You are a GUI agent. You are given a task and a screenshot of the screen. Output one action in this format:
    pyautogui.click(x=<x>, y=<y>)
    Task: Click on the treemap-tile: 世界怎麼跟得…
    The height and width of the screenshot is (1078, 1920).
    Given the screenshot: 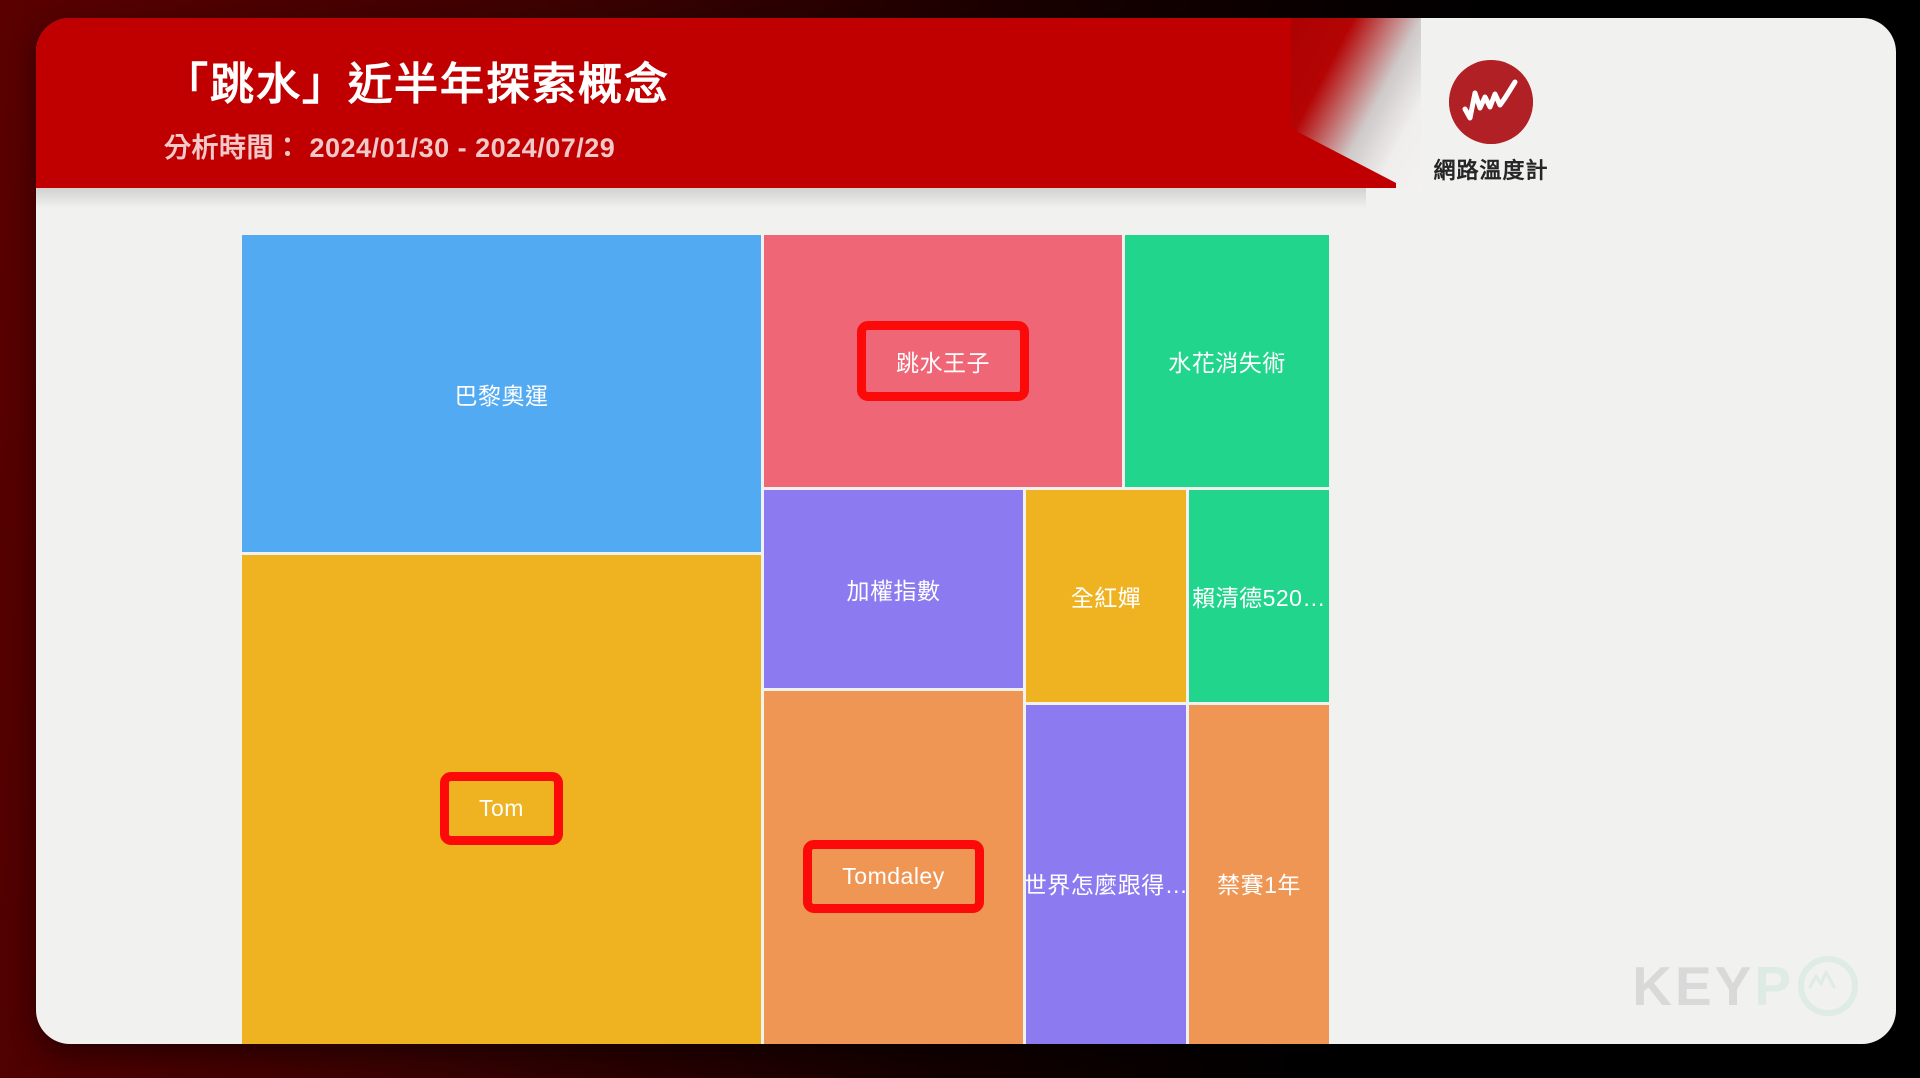 What is the action you would take?
    pyautogui.click(x=1106, y=874)
    